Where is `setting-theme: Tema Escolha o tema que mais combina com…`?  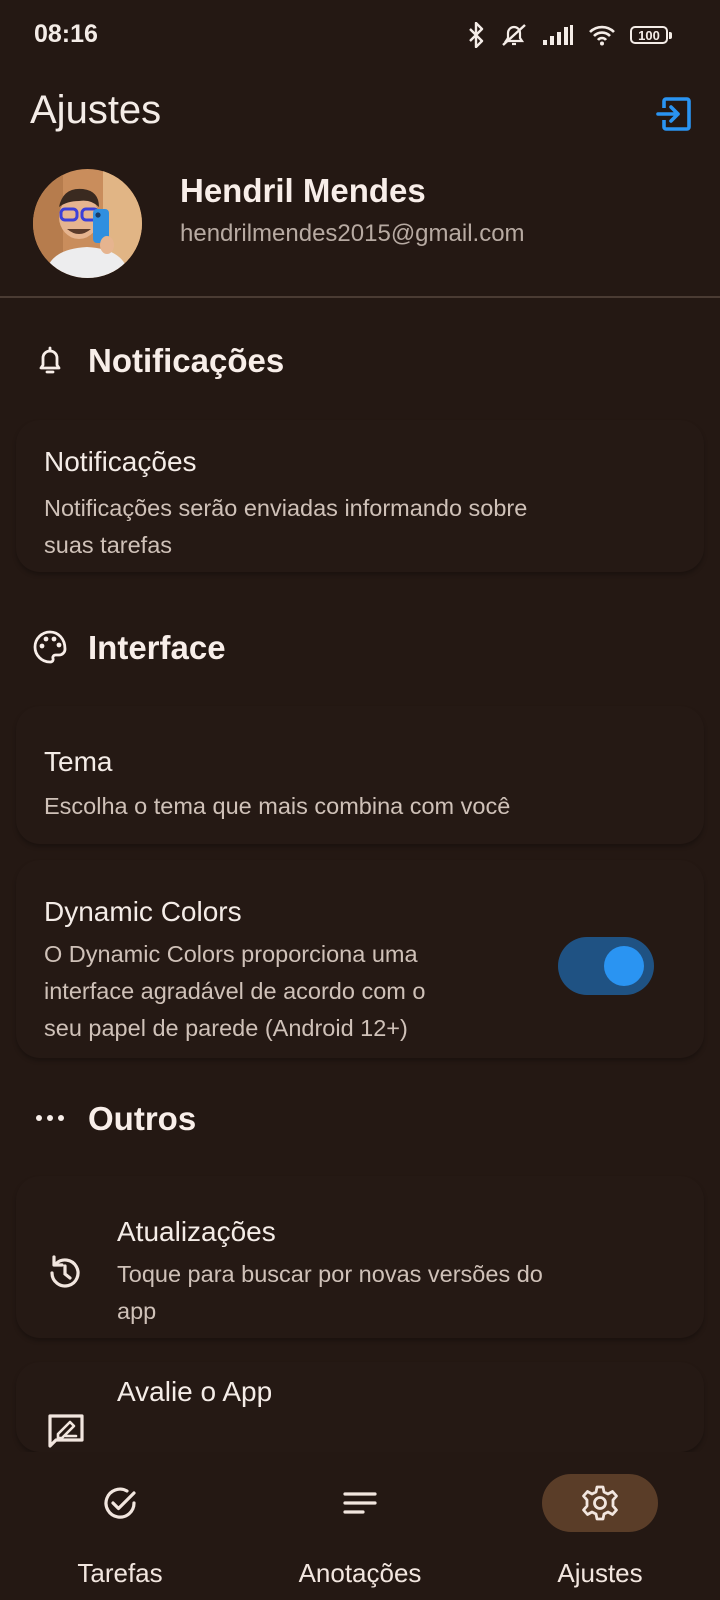
setting-theme: Tema Escolha o tema que mais combina com… is located at coordinates (360, 775).